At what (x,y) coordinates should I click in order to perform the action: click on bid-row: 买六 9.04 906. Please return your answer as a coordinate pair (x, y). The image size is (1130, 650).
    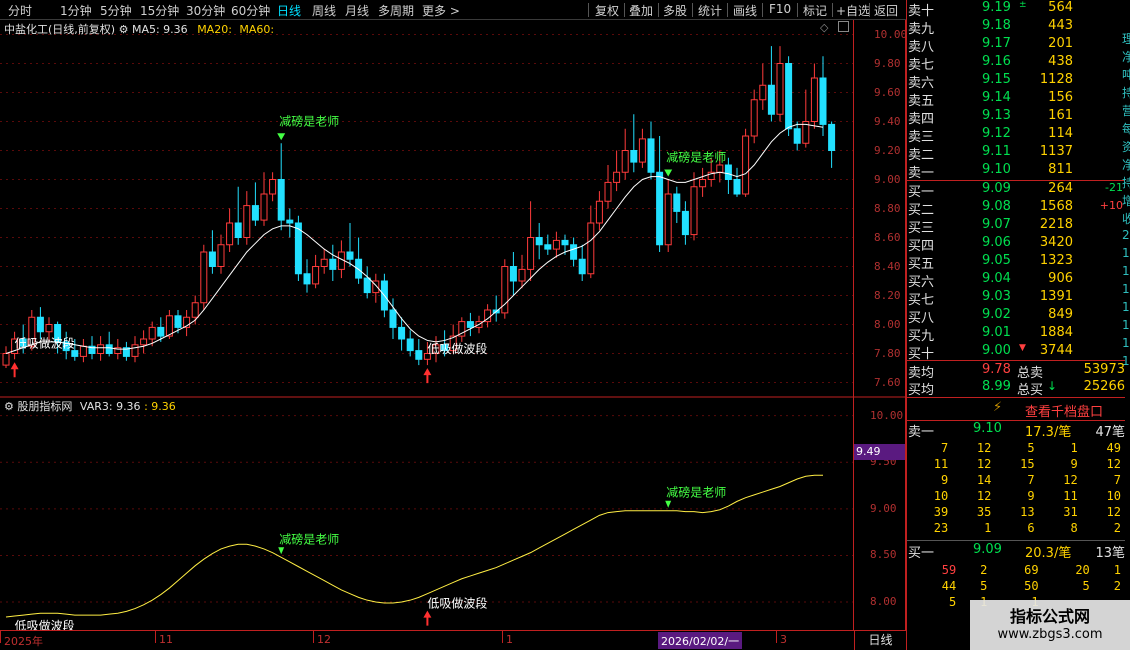
    Looking at the image, I should click on (1016, 280).